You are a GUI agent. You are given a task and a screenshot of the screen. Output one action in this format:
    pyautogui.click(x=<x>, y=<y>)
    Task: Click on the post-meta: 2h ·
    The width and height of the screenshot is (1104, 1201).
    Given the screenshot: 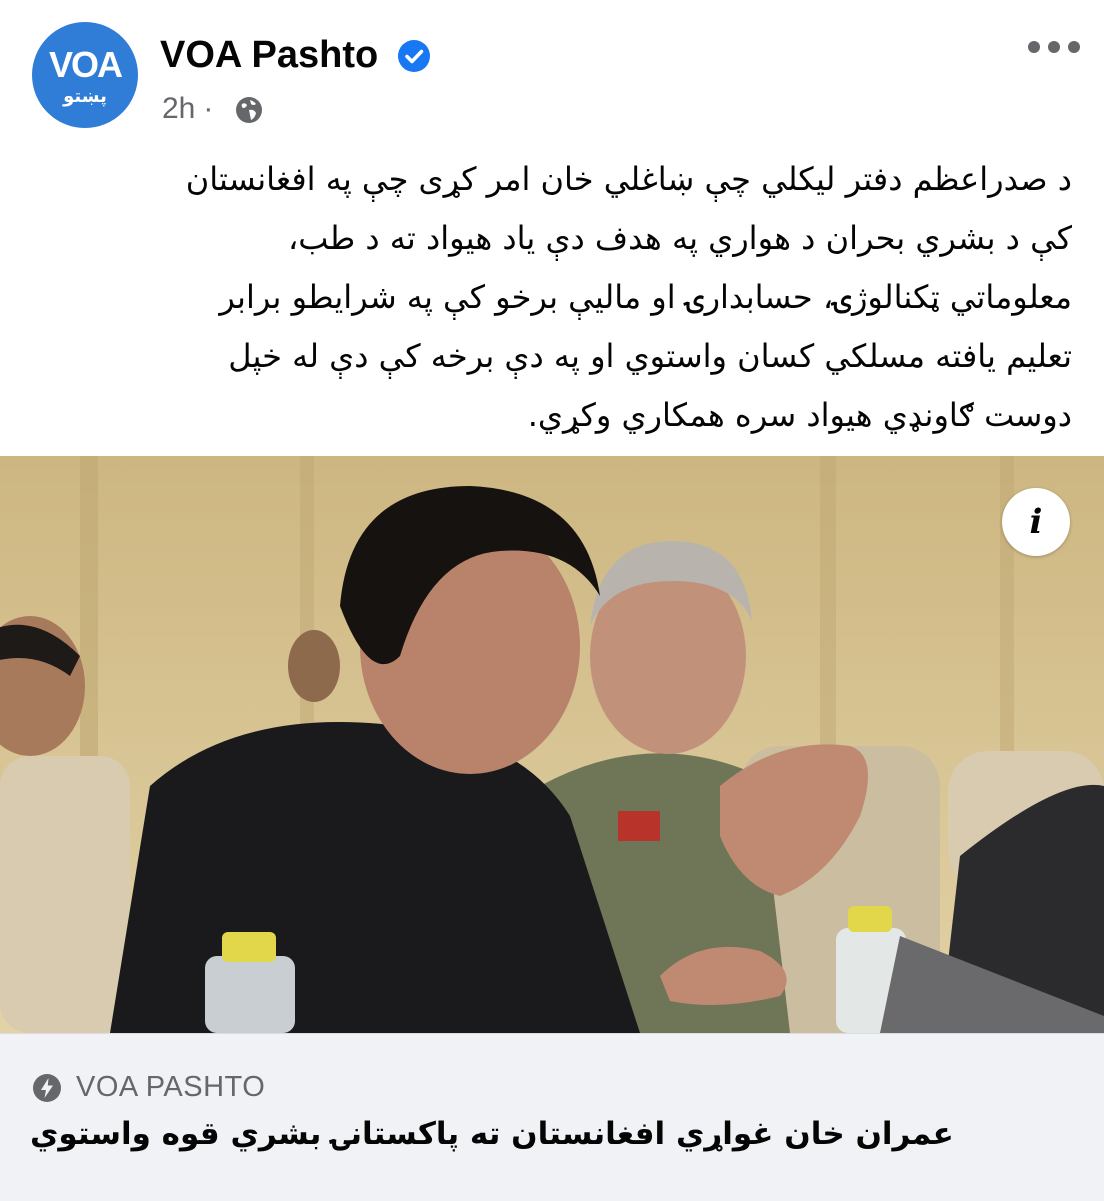 What is the action you would take?
    pyautogui.click(x=191, y=109)
    